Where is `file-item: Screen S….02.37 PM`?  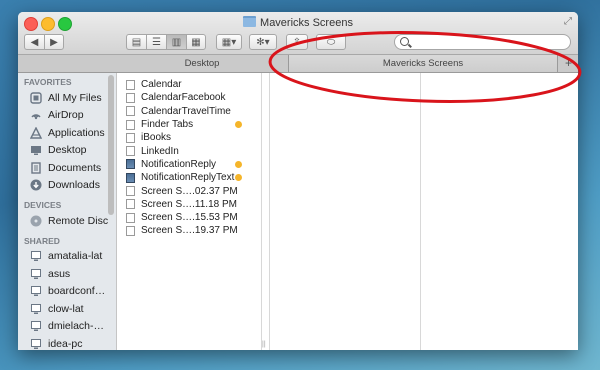
file-item: Screen S….02.37 PM is located at coordinates (189, 190).